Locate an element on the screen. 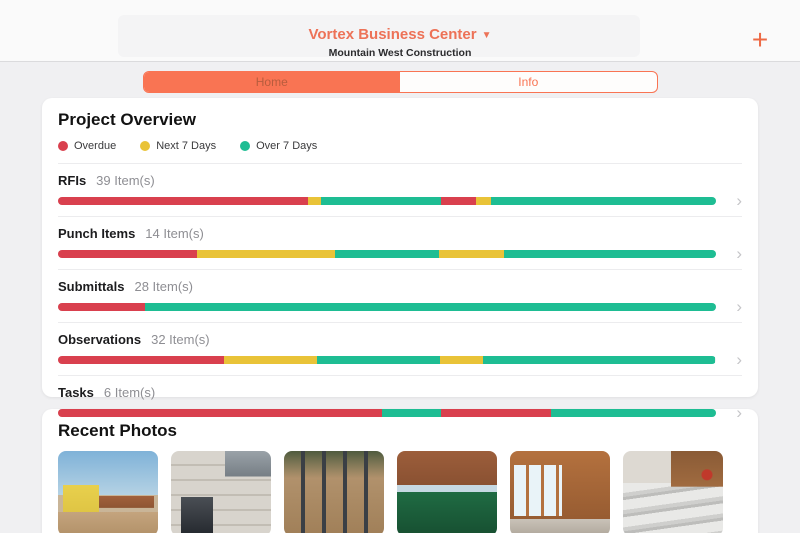  tab-info: Info is located at coordinates (528, 82).